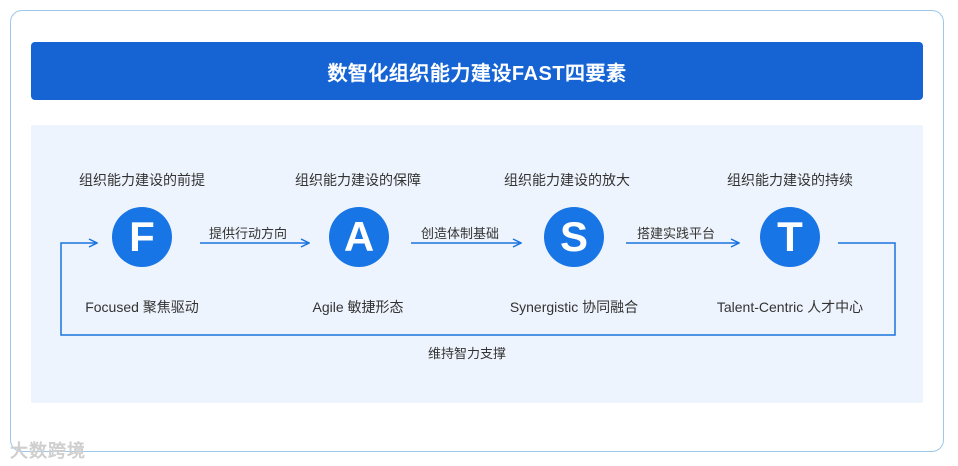 The image size is (958, 466). What do you see at coordinates (790, 180) in the screenshot?
I see `top-label-t: 组织能力建设的持续` at bounding box center [790, 180].